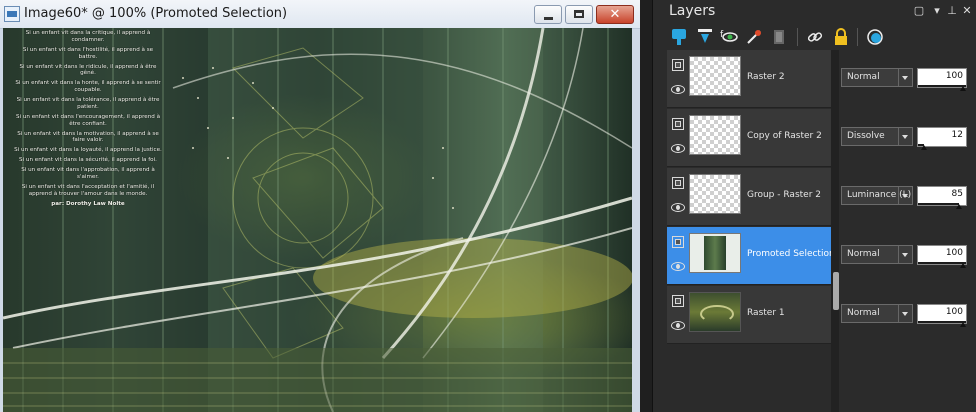 This screenshot has height=412, width=976. What do you see at coordinates (705, 37) in the screenshot?
I see `new-vector-layer-icon` at bounding box center [705, 37].